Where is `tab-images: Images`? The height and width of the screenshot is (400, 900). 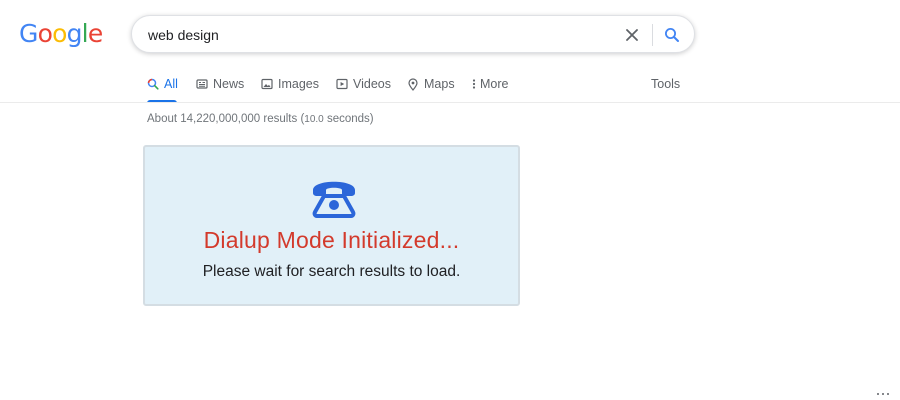
tab-images: Images is located at coordinates (290, 89).